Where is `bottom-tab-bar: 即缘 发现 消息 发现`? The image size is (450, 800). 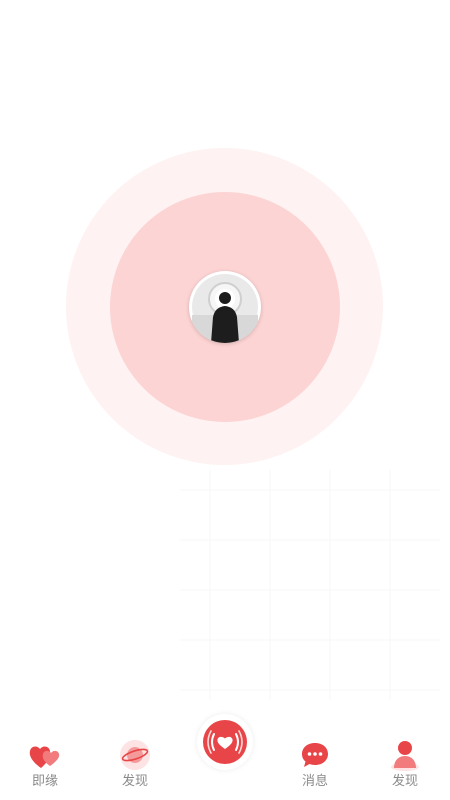
bottom-tab-bar: 即缘 发现 消息 发现 is located at coordinates (225, 757).